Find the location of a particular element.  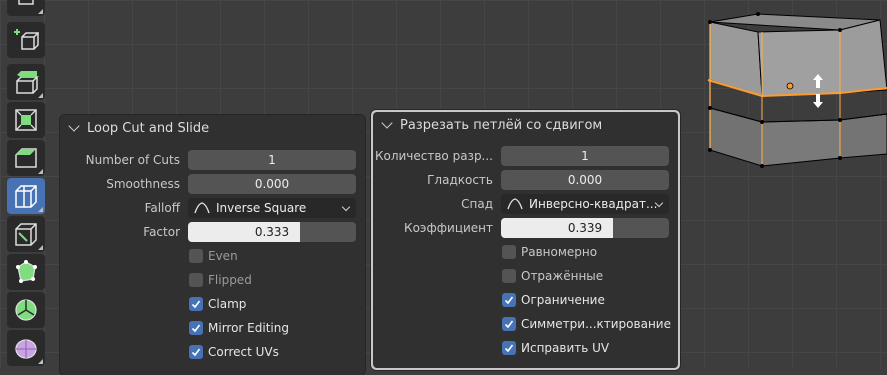

panel-title: Разрезать петлёй со сдвигом is located at coordinates (501, 125).